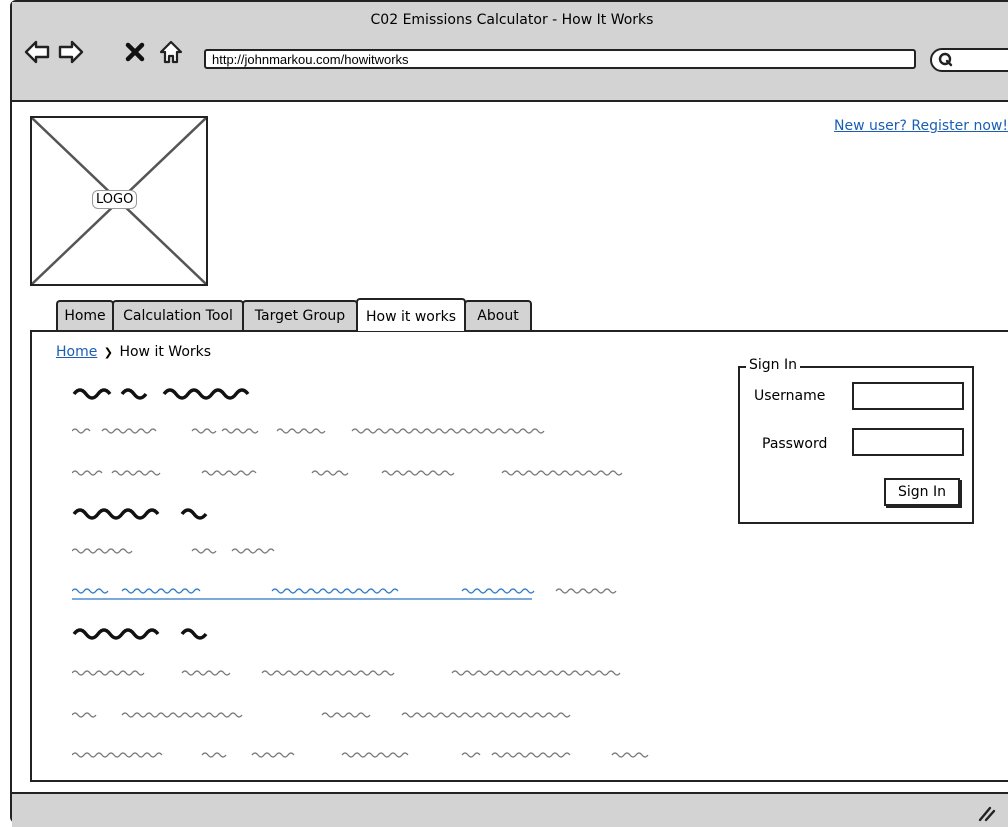 The width and height of the screenshot is (1008, 827). What do you see at coordinates (922, 492) in the screenshot?
I see `signin-button: Sign In` at bounding box center [922, 492].